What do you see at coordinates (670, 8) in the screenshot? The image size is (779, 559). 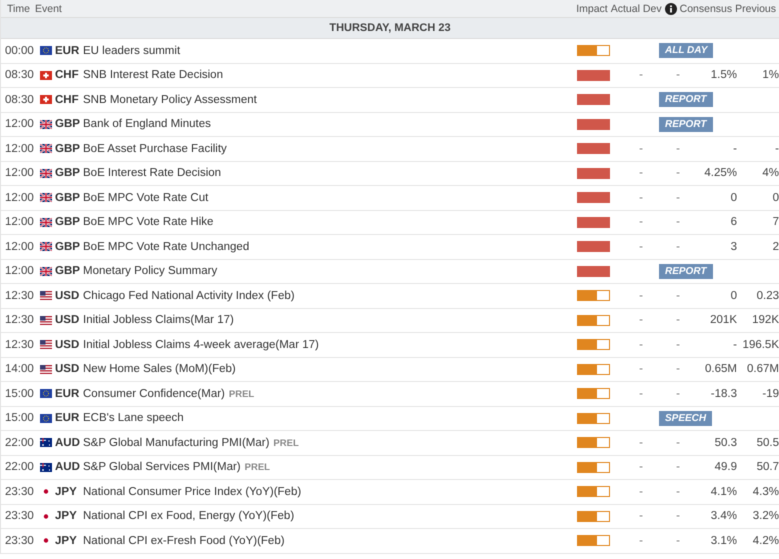 I see `info-icon` at bounding box center [670, 8].